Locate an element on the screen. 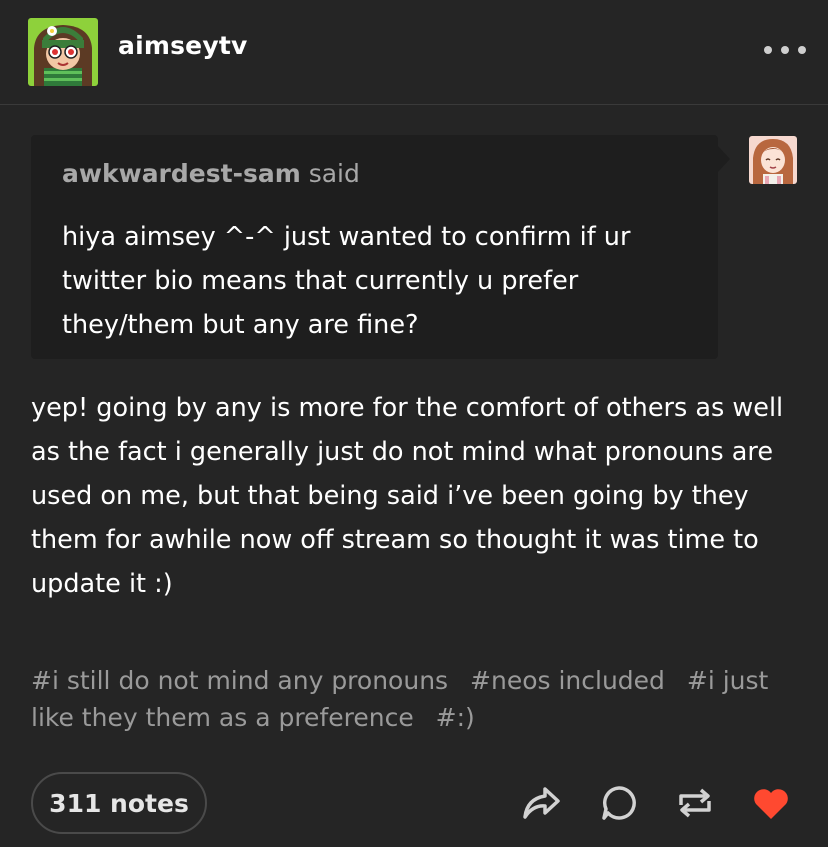 Image resolution: width=828 pixels, height=847 pixels. asker-name: awkwardest-sam is located at coordinates (181, 173).